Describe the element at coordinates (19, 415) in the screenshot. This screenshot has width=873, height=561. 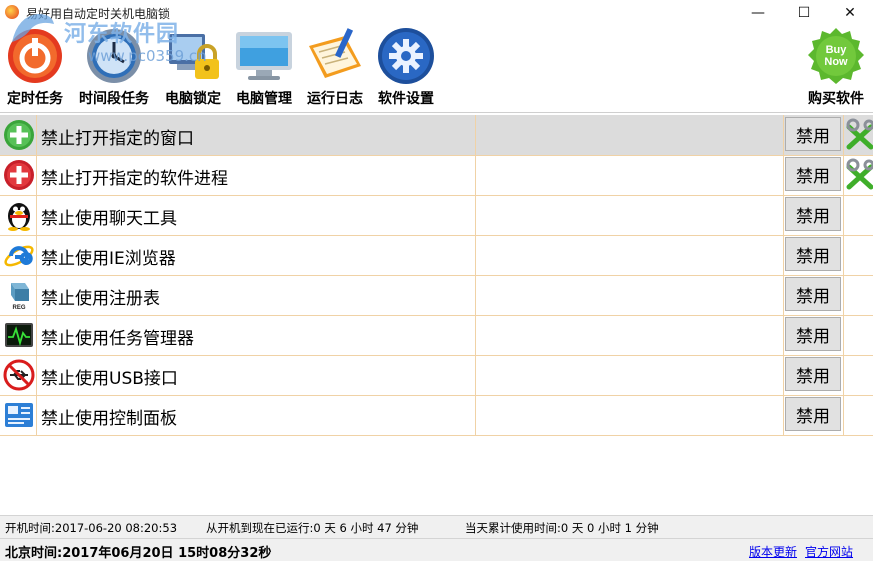
I see `control-panel-icon` at that location.